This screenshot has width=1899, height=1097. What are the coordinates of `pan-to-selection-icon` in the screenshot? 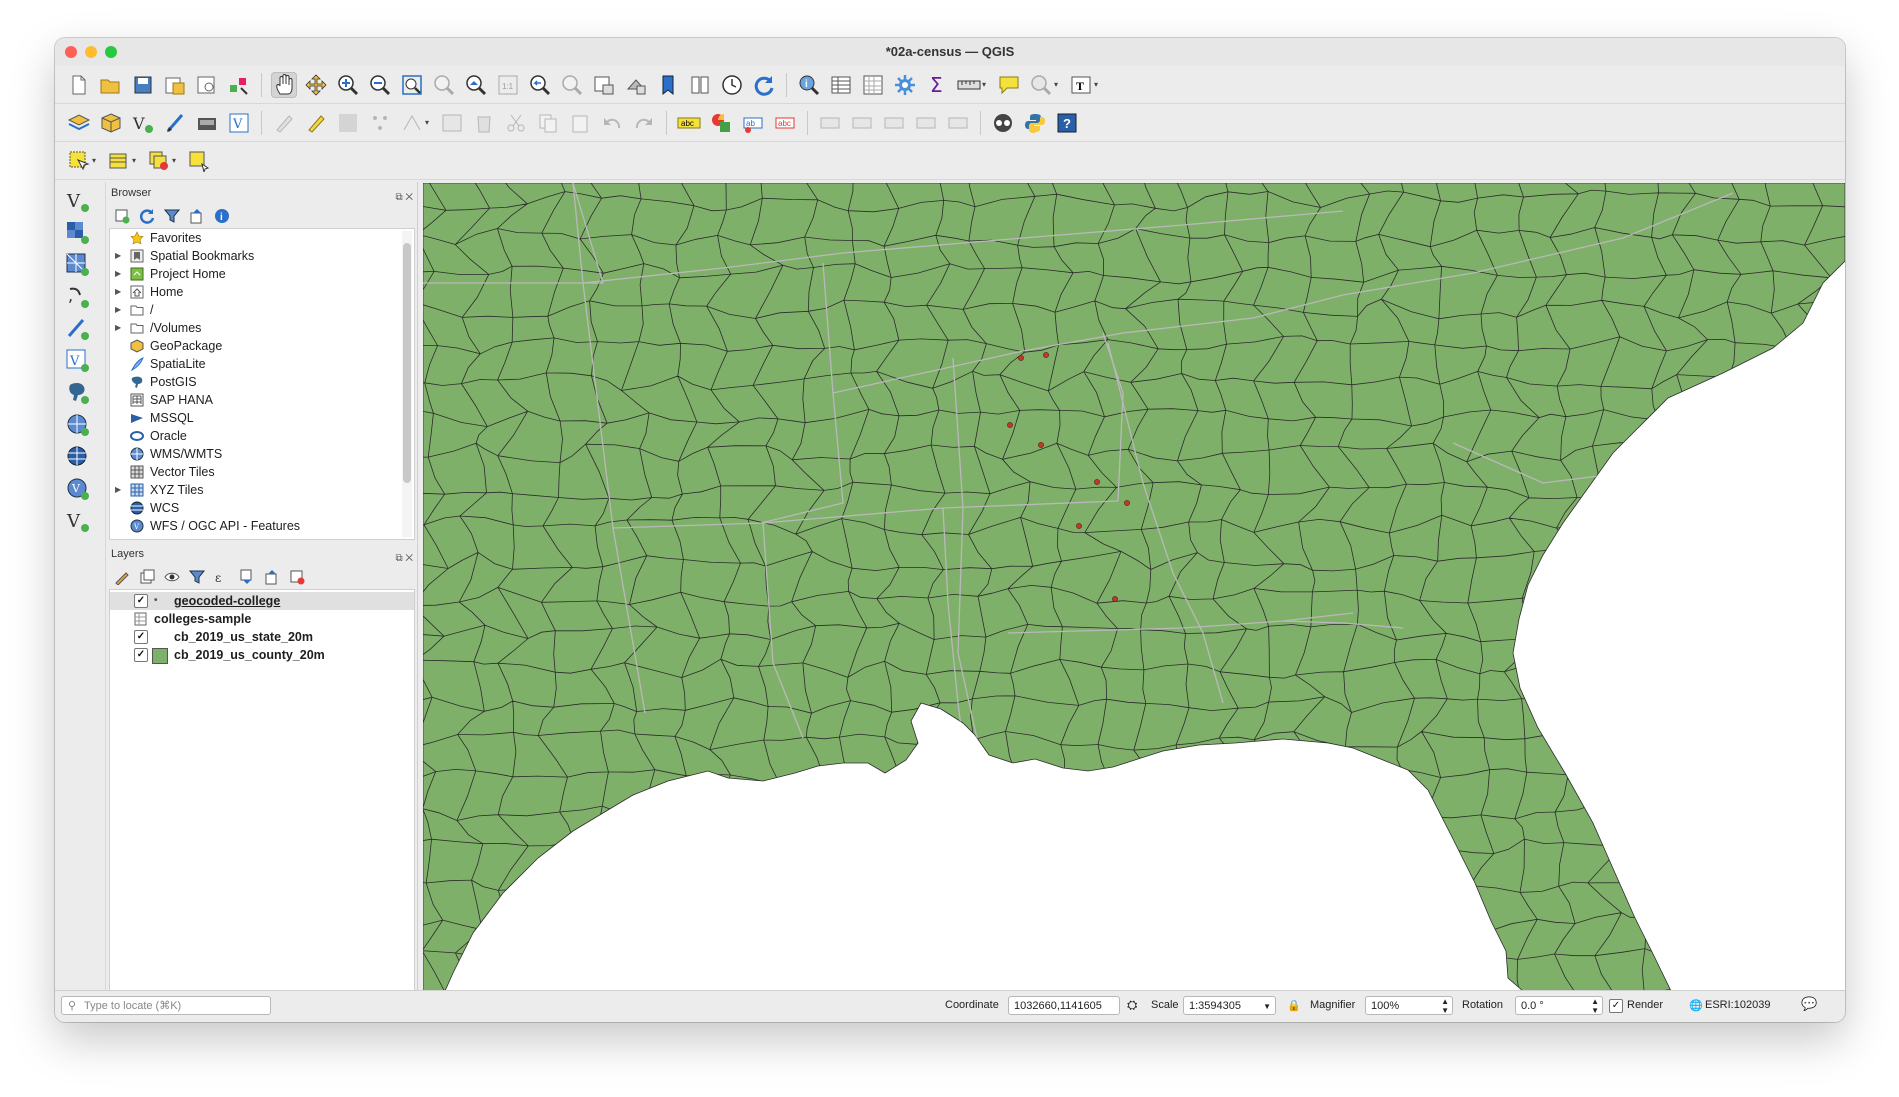 It's located at (316, 85).